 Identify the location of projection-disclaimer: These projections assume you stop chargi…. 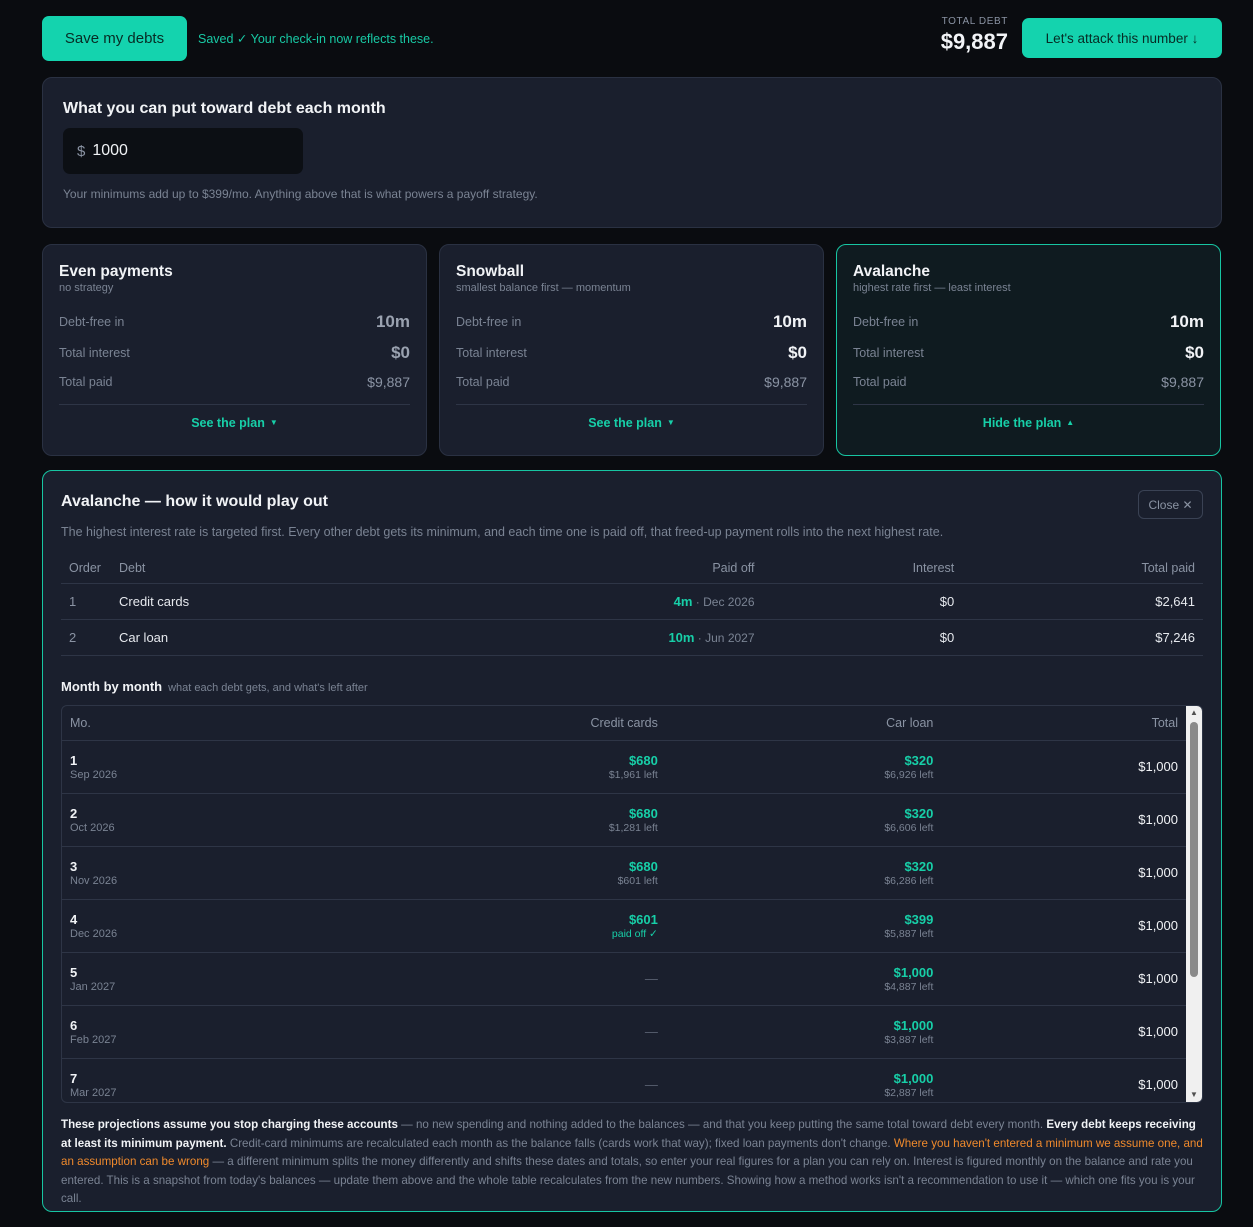
(632, 1162).